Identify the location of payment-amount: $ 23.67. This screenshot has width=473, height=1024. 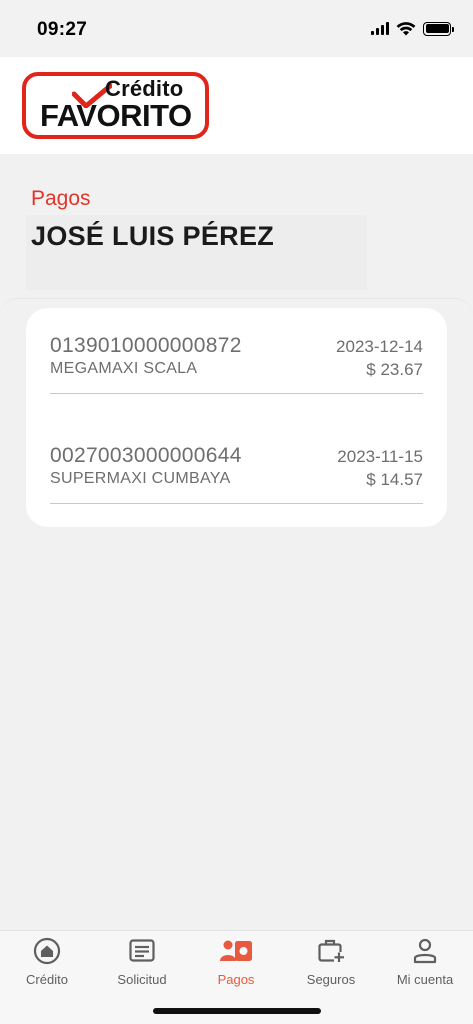
(394, 369).